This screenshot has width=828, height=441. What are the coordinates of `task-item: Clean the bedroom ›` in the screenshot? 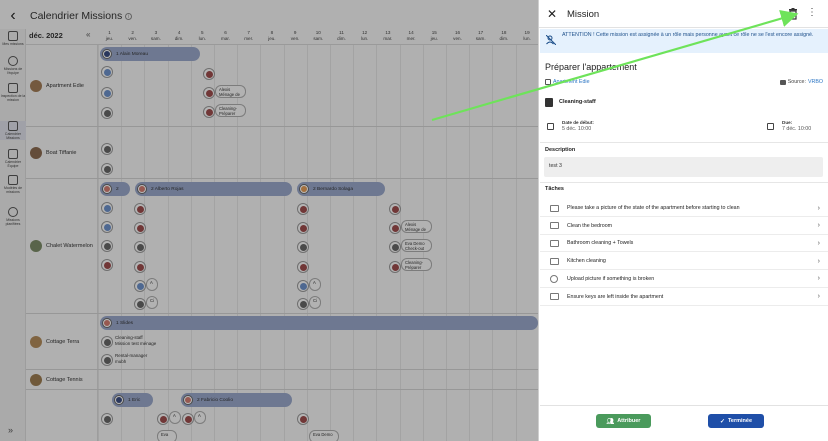 It's located at (684, 226).